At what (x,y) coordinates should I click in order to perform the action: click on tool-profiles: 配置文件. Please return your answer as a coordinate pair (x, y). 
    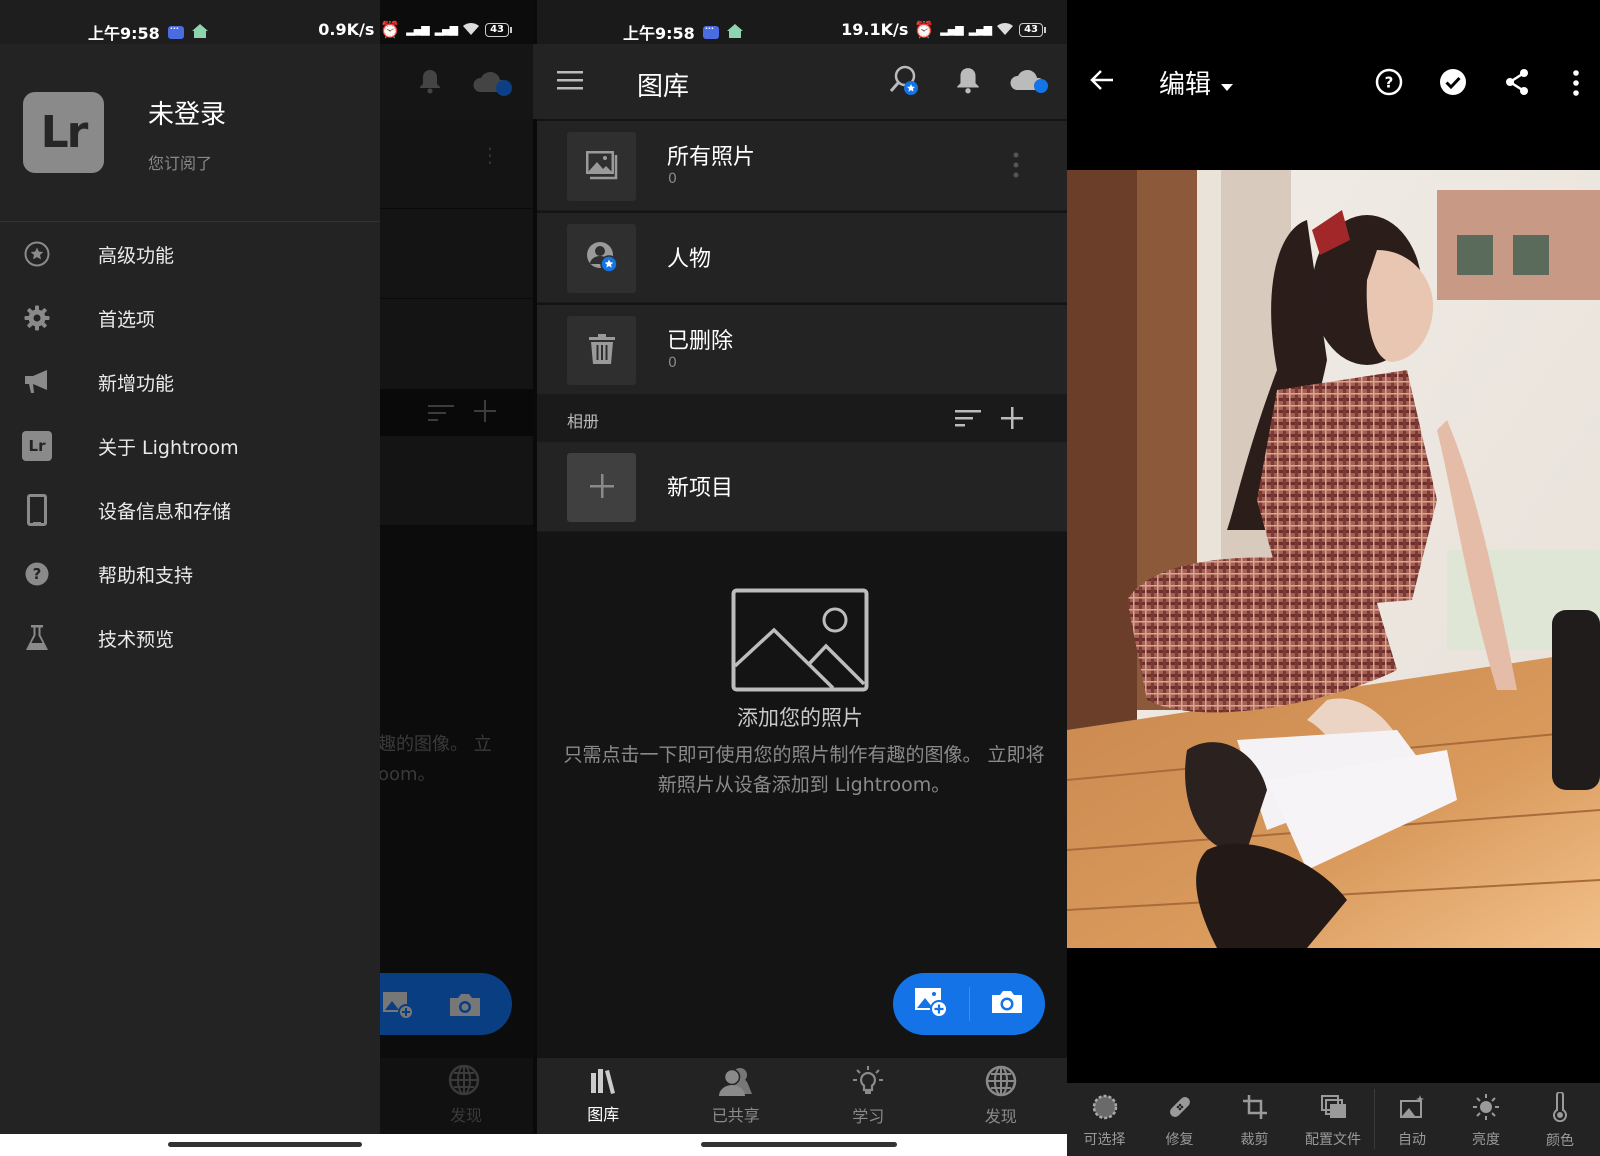
    Looking at the image, I should click on (1333, 1119).